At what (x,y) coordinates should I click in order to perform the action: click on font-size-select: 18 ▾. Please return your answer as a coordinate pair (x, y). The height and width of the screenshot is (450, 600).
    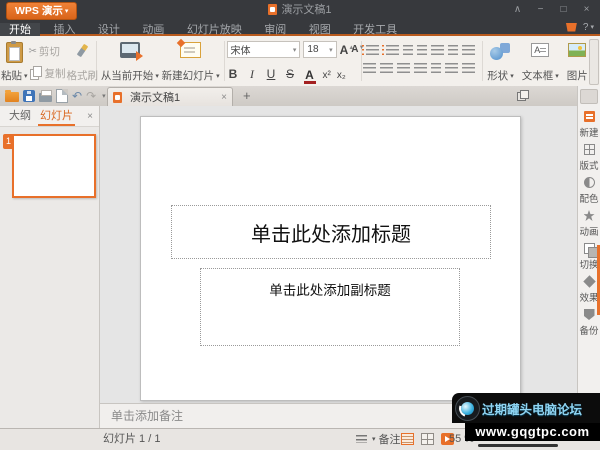
    Looking at the image, I should click on (320, 49).